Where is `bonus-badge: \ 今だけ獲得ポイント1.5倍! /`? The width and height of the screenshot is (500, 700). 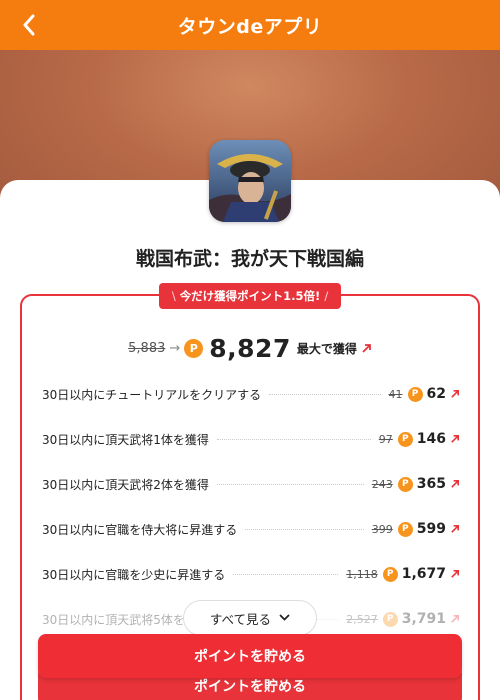 bonus-badge: \ 今だけ獲得ポイント1.5倍! / is located at coordinates (250, 296).